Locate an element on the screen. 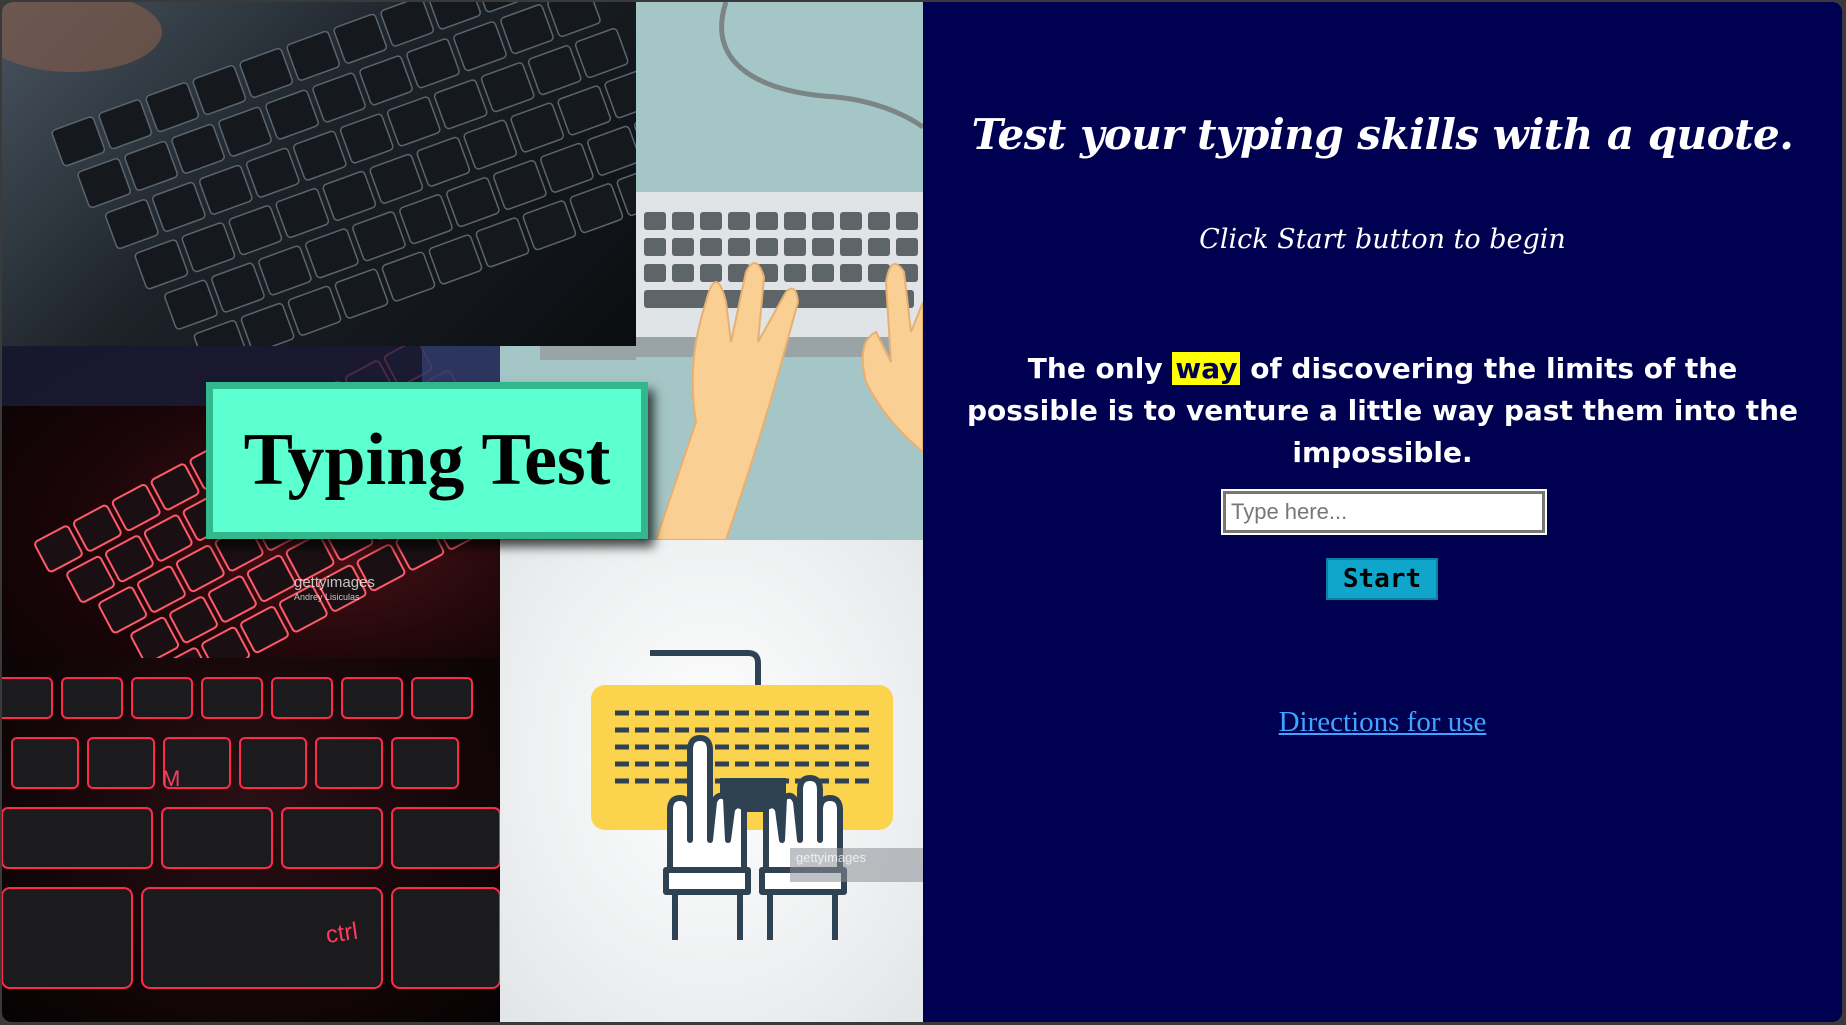 The width and height of the screenshot is (1846, 1025). instruction-text: Click Start button to begin is located at coordinates (1382, 239).